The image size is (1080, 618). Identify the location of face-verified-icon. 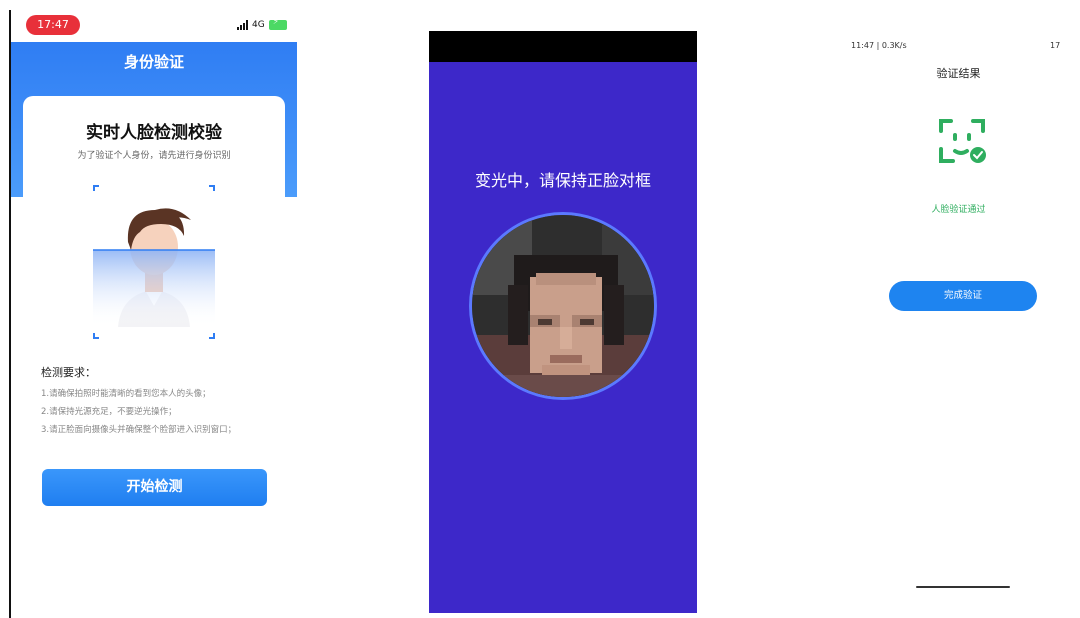
(962, 141).